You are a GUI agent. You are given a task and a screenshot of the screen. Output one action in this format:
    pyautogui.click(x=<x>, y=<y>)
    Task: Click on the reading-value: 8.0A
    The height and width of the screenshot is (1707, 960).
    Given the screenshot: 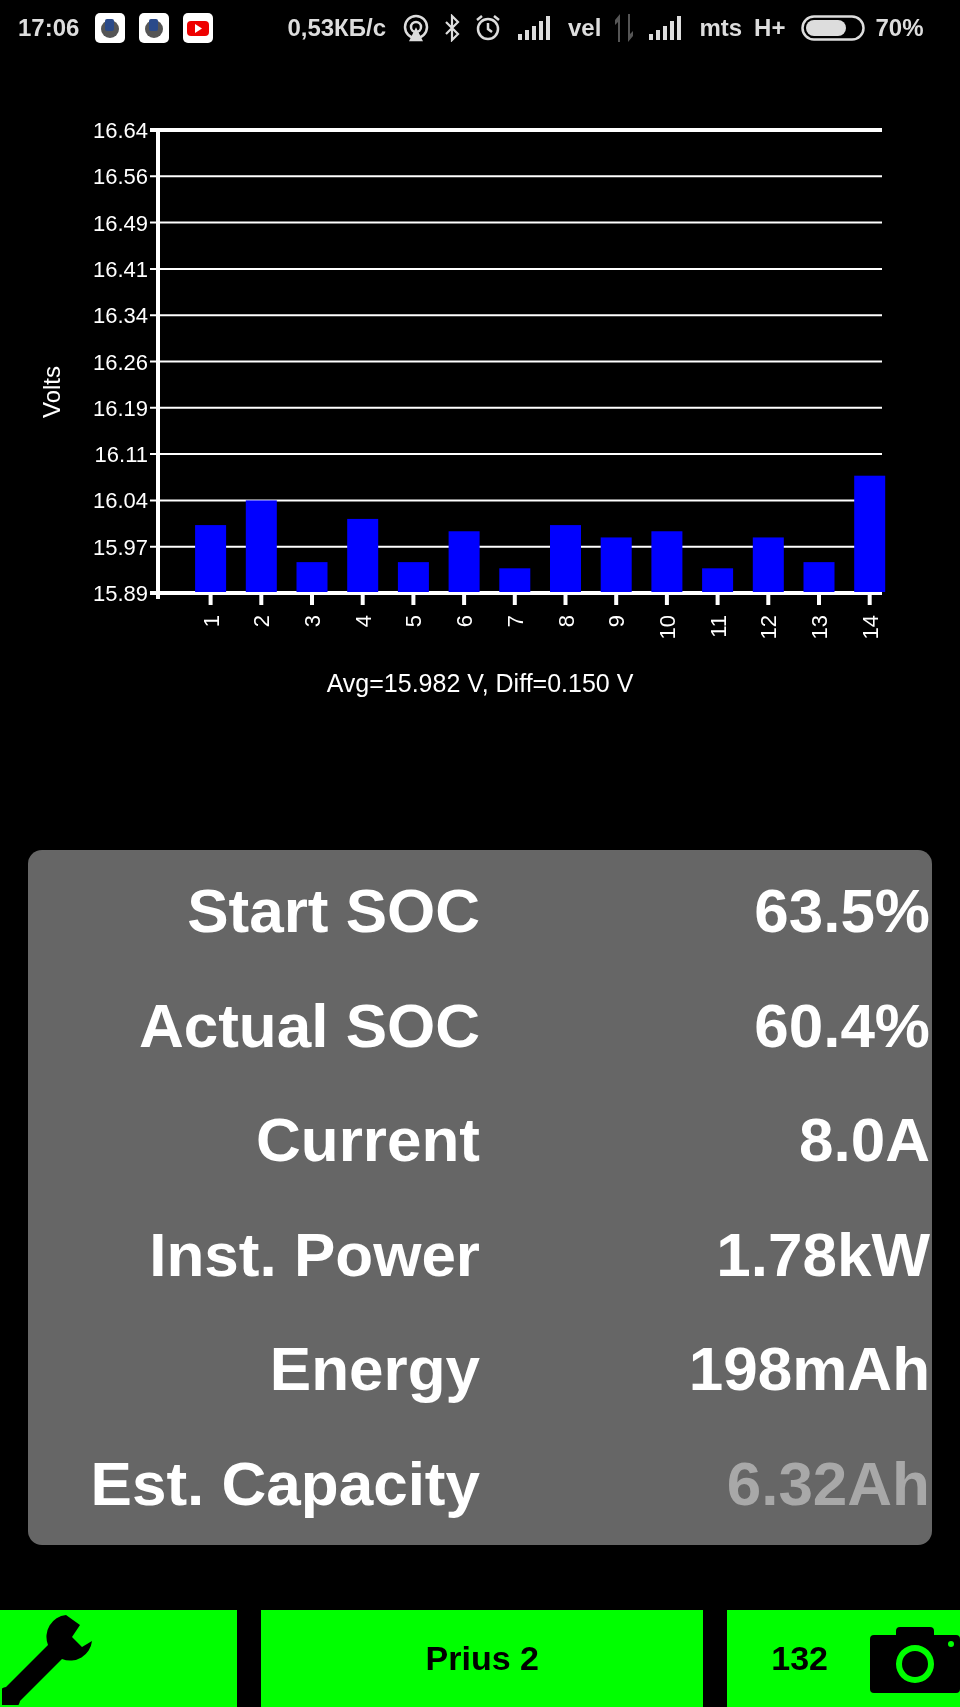 What is the action you would take?
    pyautogui.click(x=864, y=1140)
    